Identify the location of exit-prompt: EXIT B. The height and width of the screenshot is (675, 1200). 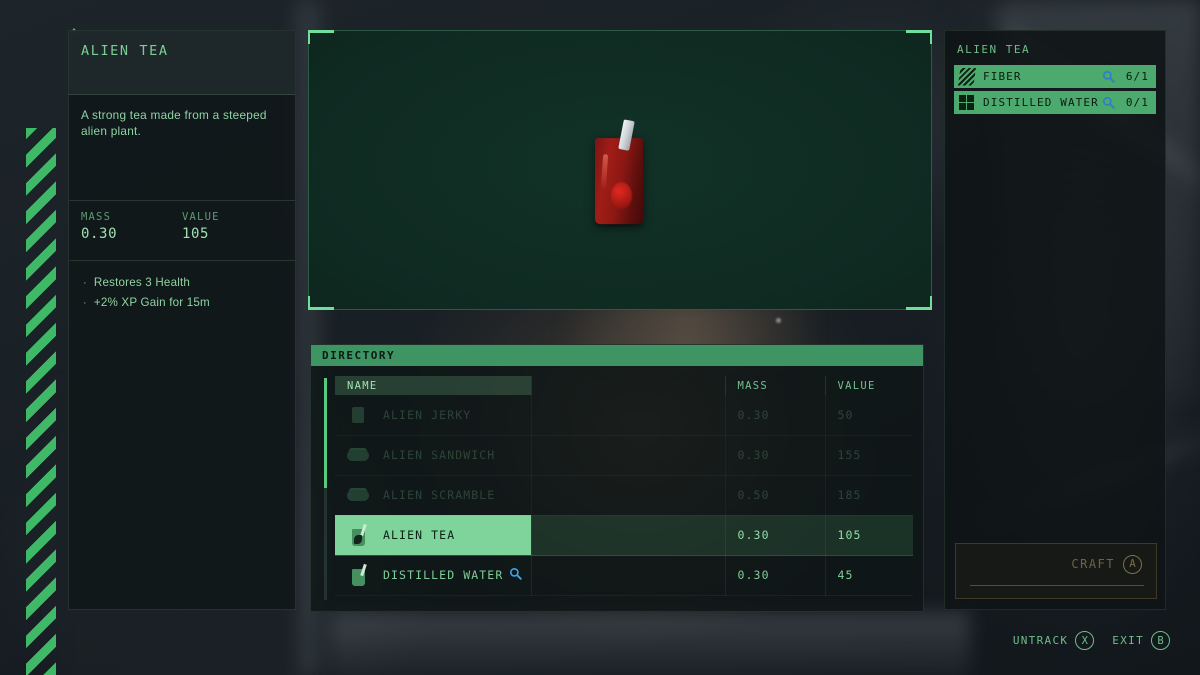
(1141, 640).